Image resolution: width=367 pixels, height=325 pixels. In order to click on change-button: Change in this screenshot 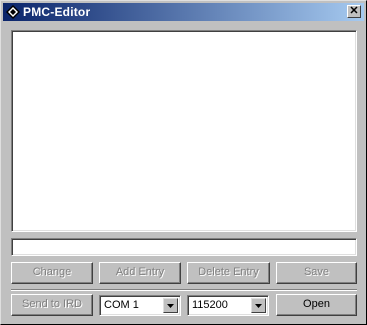, I will do `click(52, 273)`.